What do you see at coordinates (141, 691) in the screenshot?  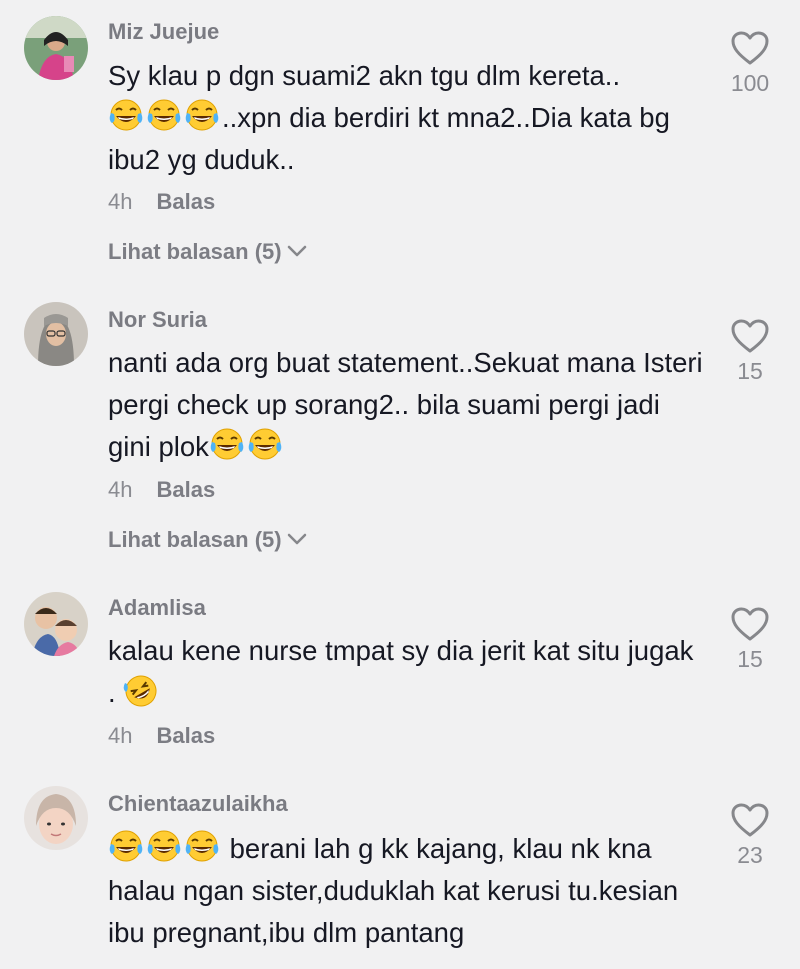 I see `rolling-on-floor-laughing-icon` at bounding box center [141, 691].